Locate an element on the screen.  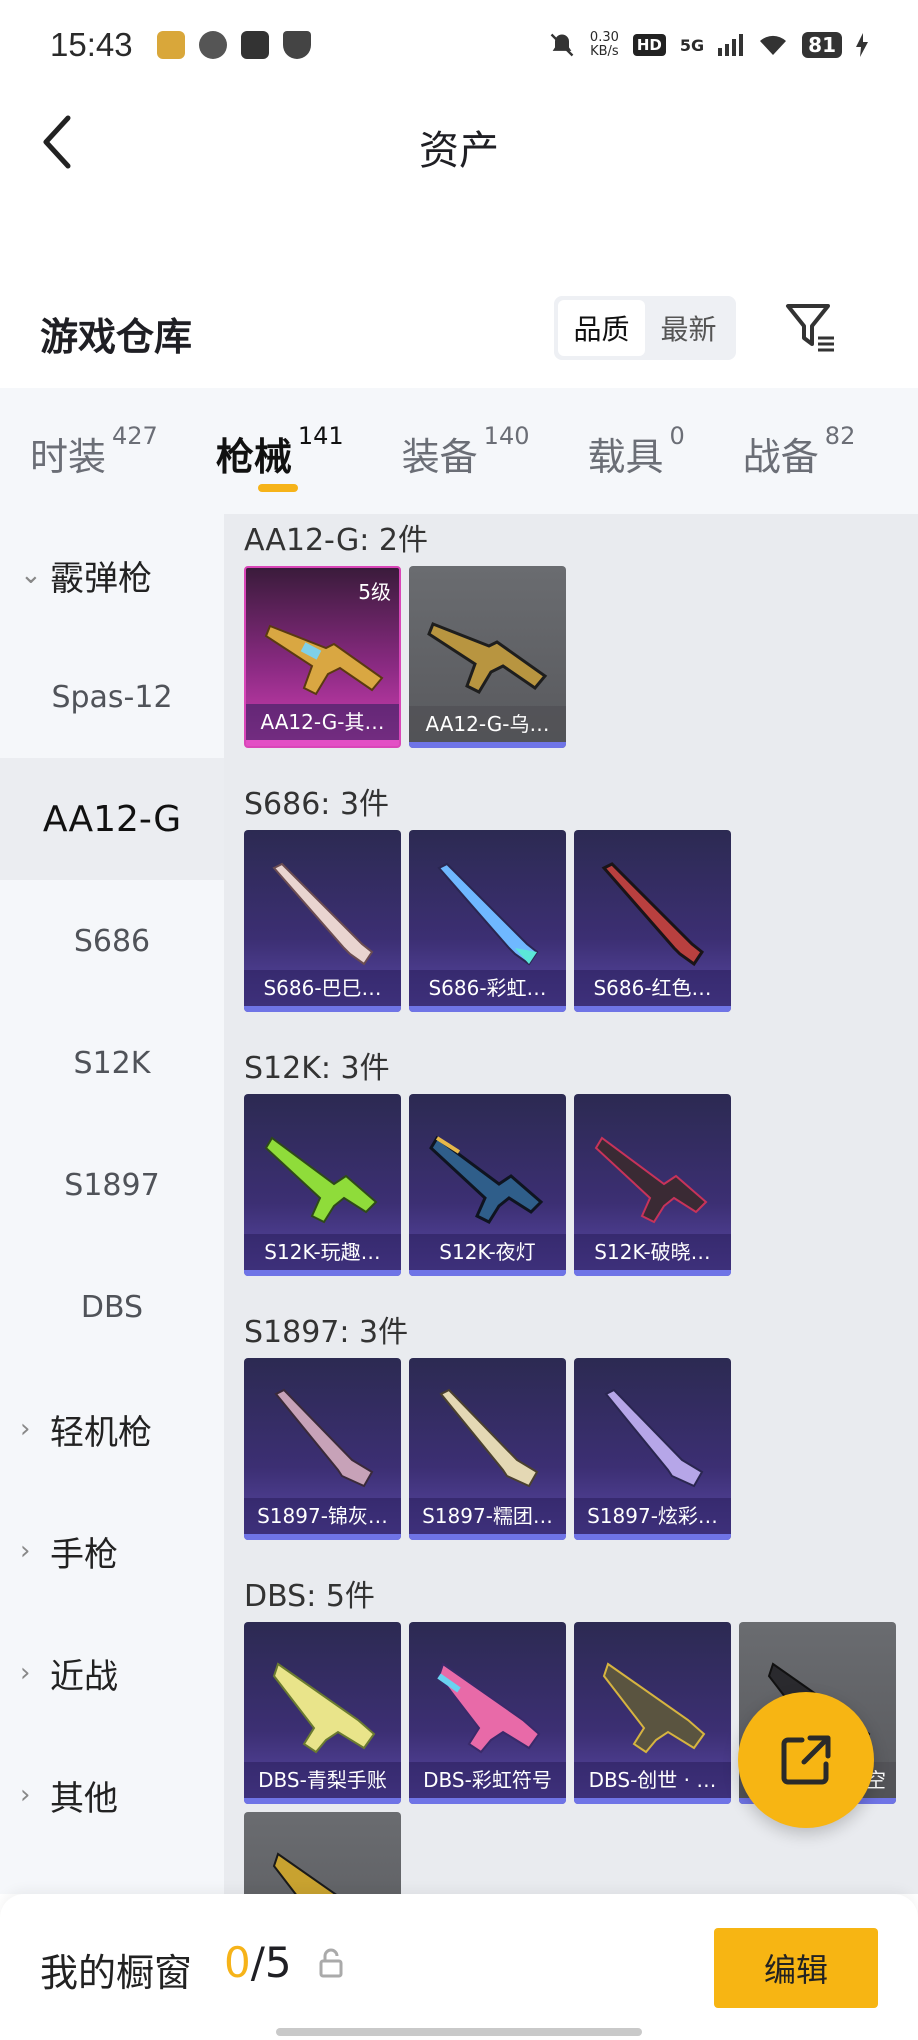
sidebar-item-s12k: S12K is located at coordinates (112, 1063).